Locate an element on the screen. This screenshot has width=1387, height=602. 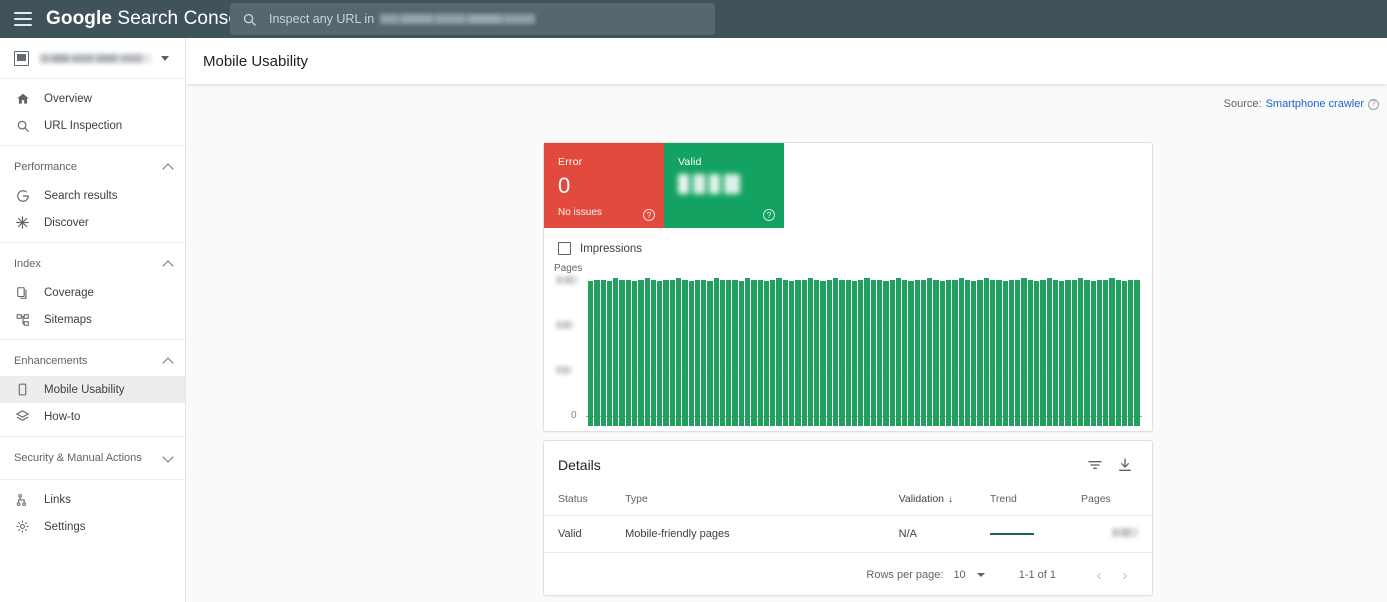
checkbox-icon is located at coordinates (564, 248).